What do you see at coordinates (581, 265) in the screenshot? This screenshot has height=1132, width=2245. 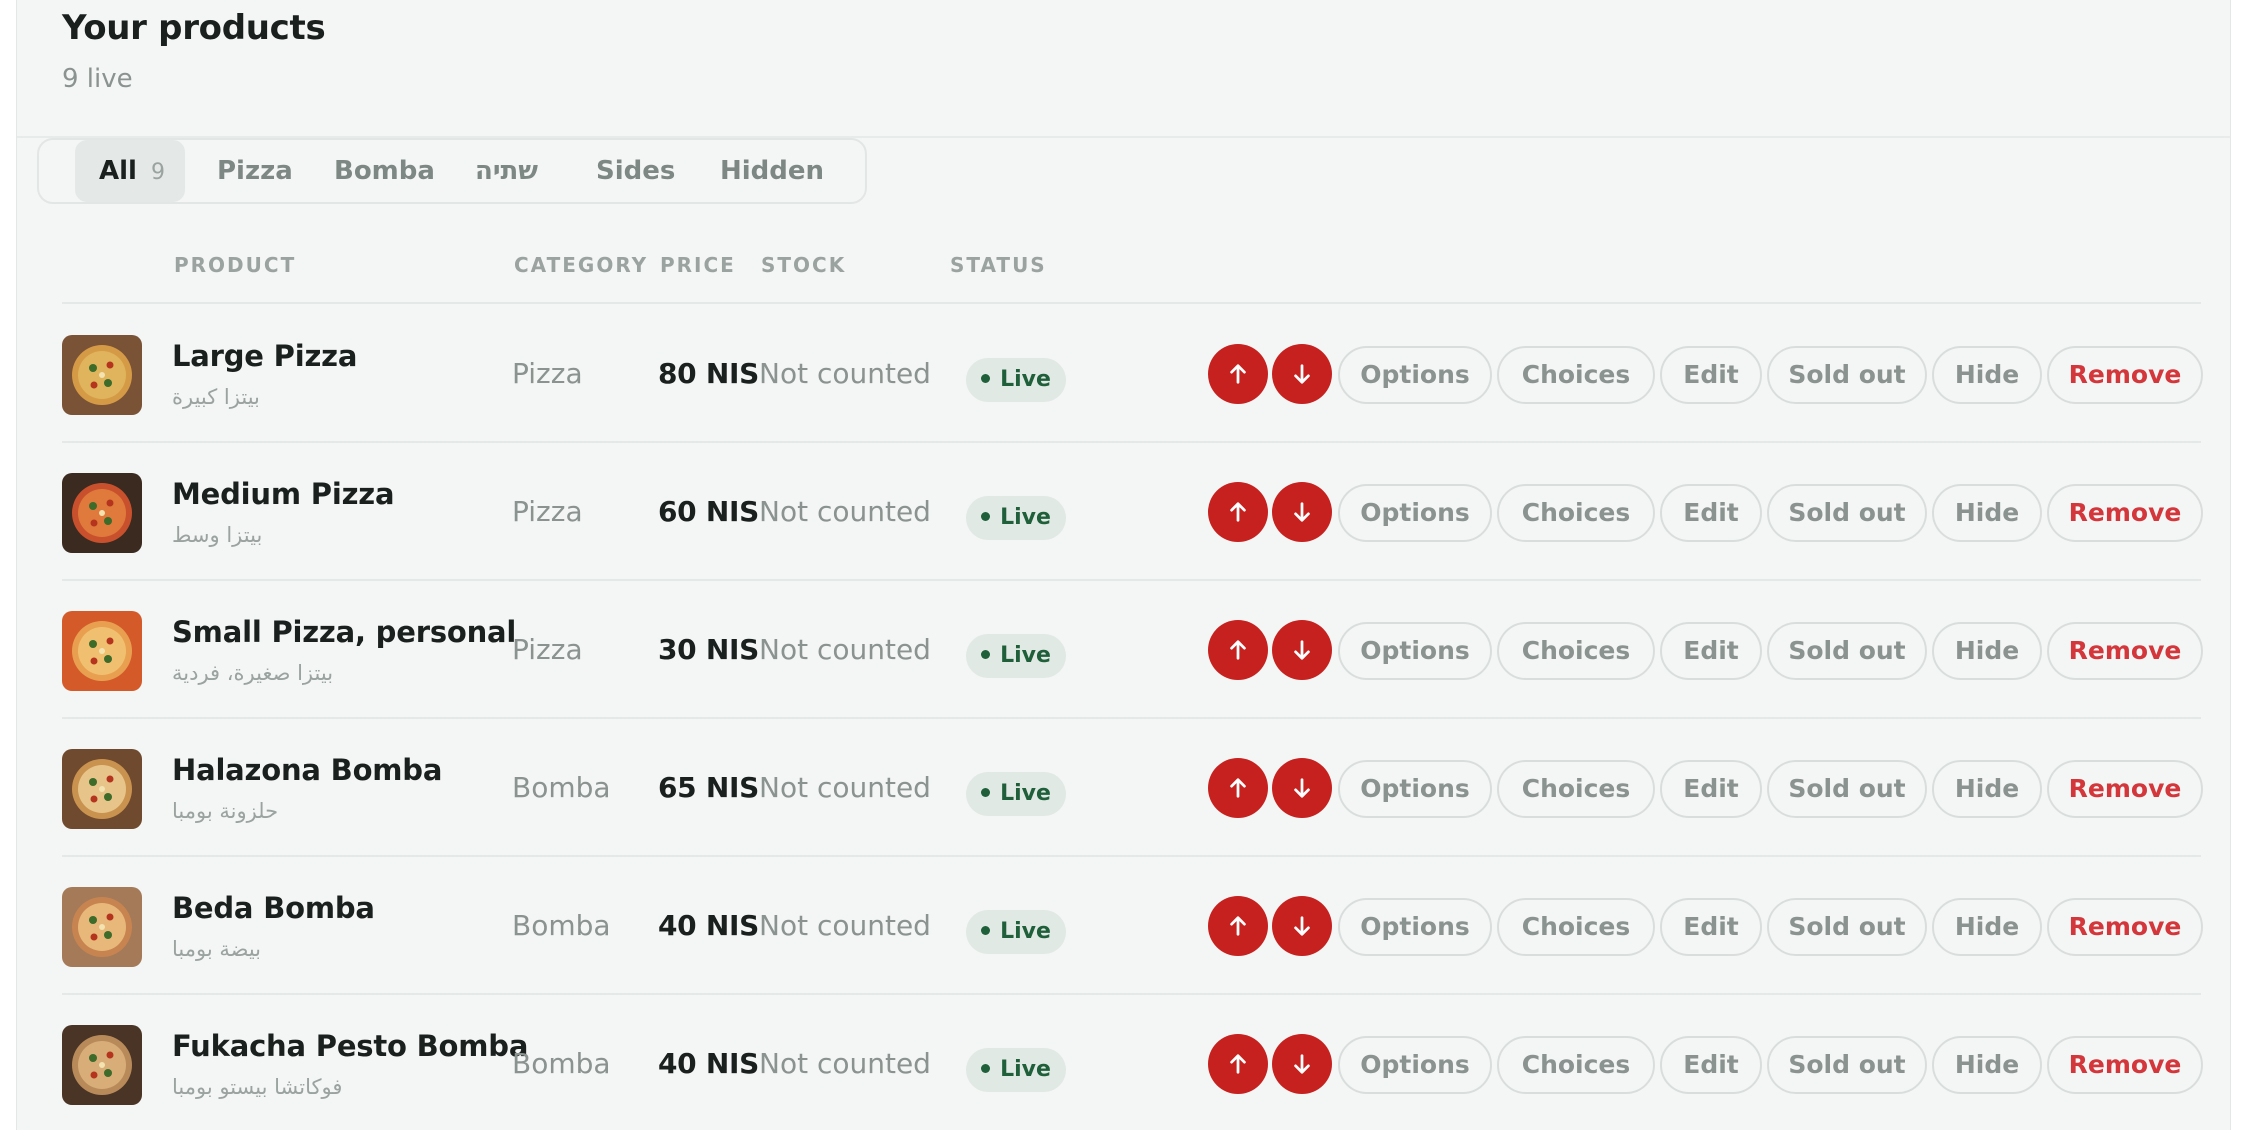 I see `column-header-category: CATEGORY` at bounding box center [581, 265].